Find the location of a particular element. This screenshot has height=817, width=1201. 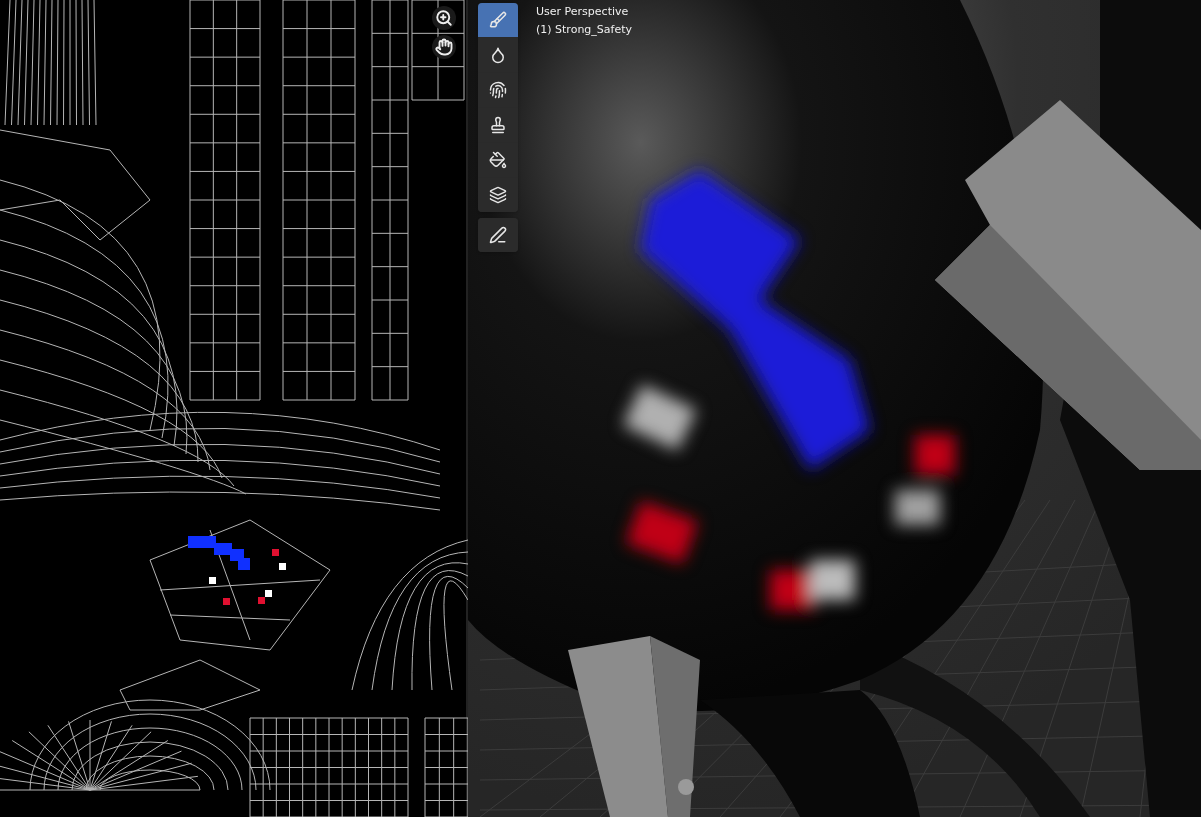

hand-icon is located at coordinates (444, 47).